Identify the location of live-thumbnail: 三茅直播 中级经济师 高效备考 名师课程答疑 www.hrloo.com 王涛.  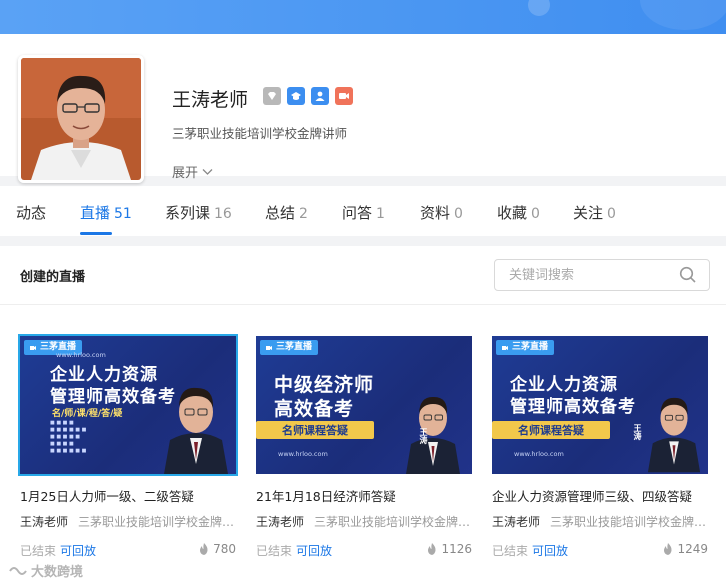
(364, 405).